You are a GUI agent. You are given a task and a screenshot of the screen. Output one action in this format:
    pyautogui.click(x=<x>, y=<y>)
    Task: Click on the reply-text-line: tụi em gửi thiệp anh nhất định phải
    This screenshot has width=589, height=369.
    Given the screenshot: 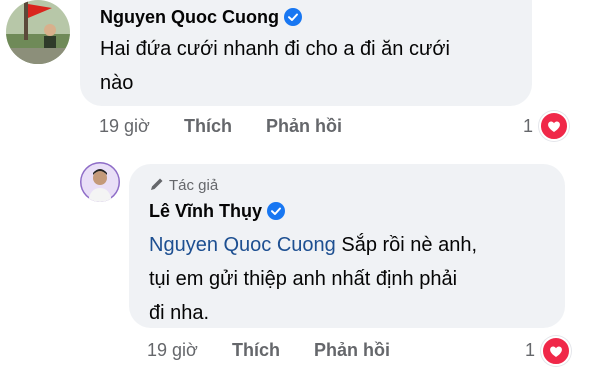 What is the action you would take?
    pyautogui.click(x=303, y=279)
    